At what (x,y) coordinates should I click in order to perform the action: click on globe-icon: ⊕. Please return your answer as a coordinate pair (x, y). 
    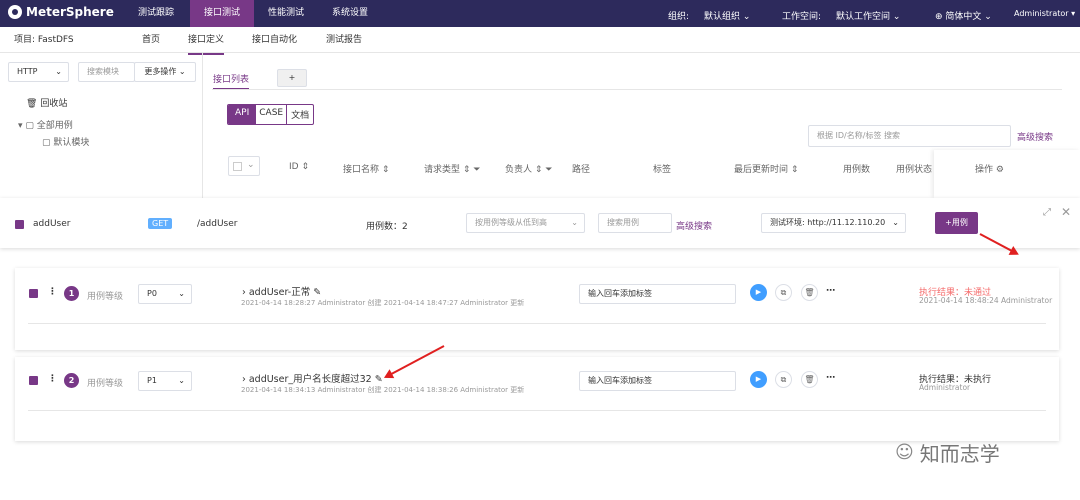
    Looking at the image, I should click on (939, 17).